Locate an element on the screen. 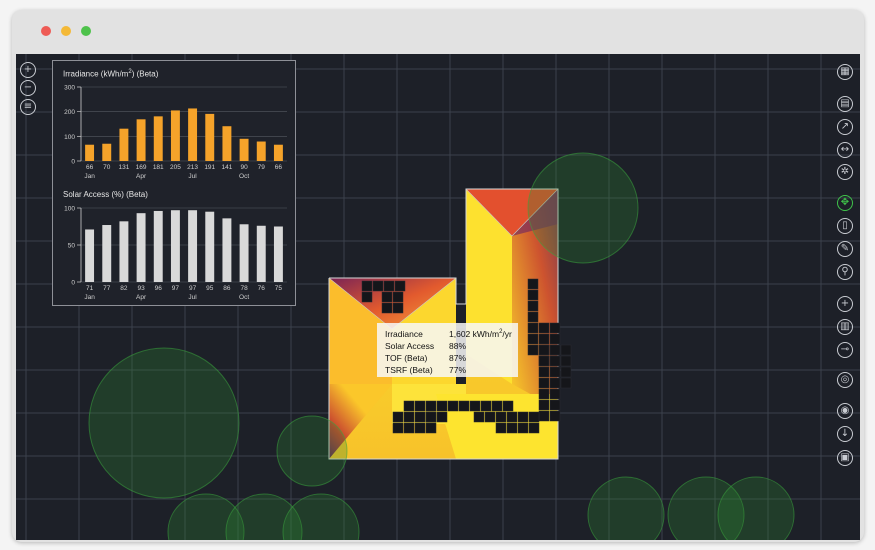  panel-icon: ▯ is located at coordinates (845, 226).